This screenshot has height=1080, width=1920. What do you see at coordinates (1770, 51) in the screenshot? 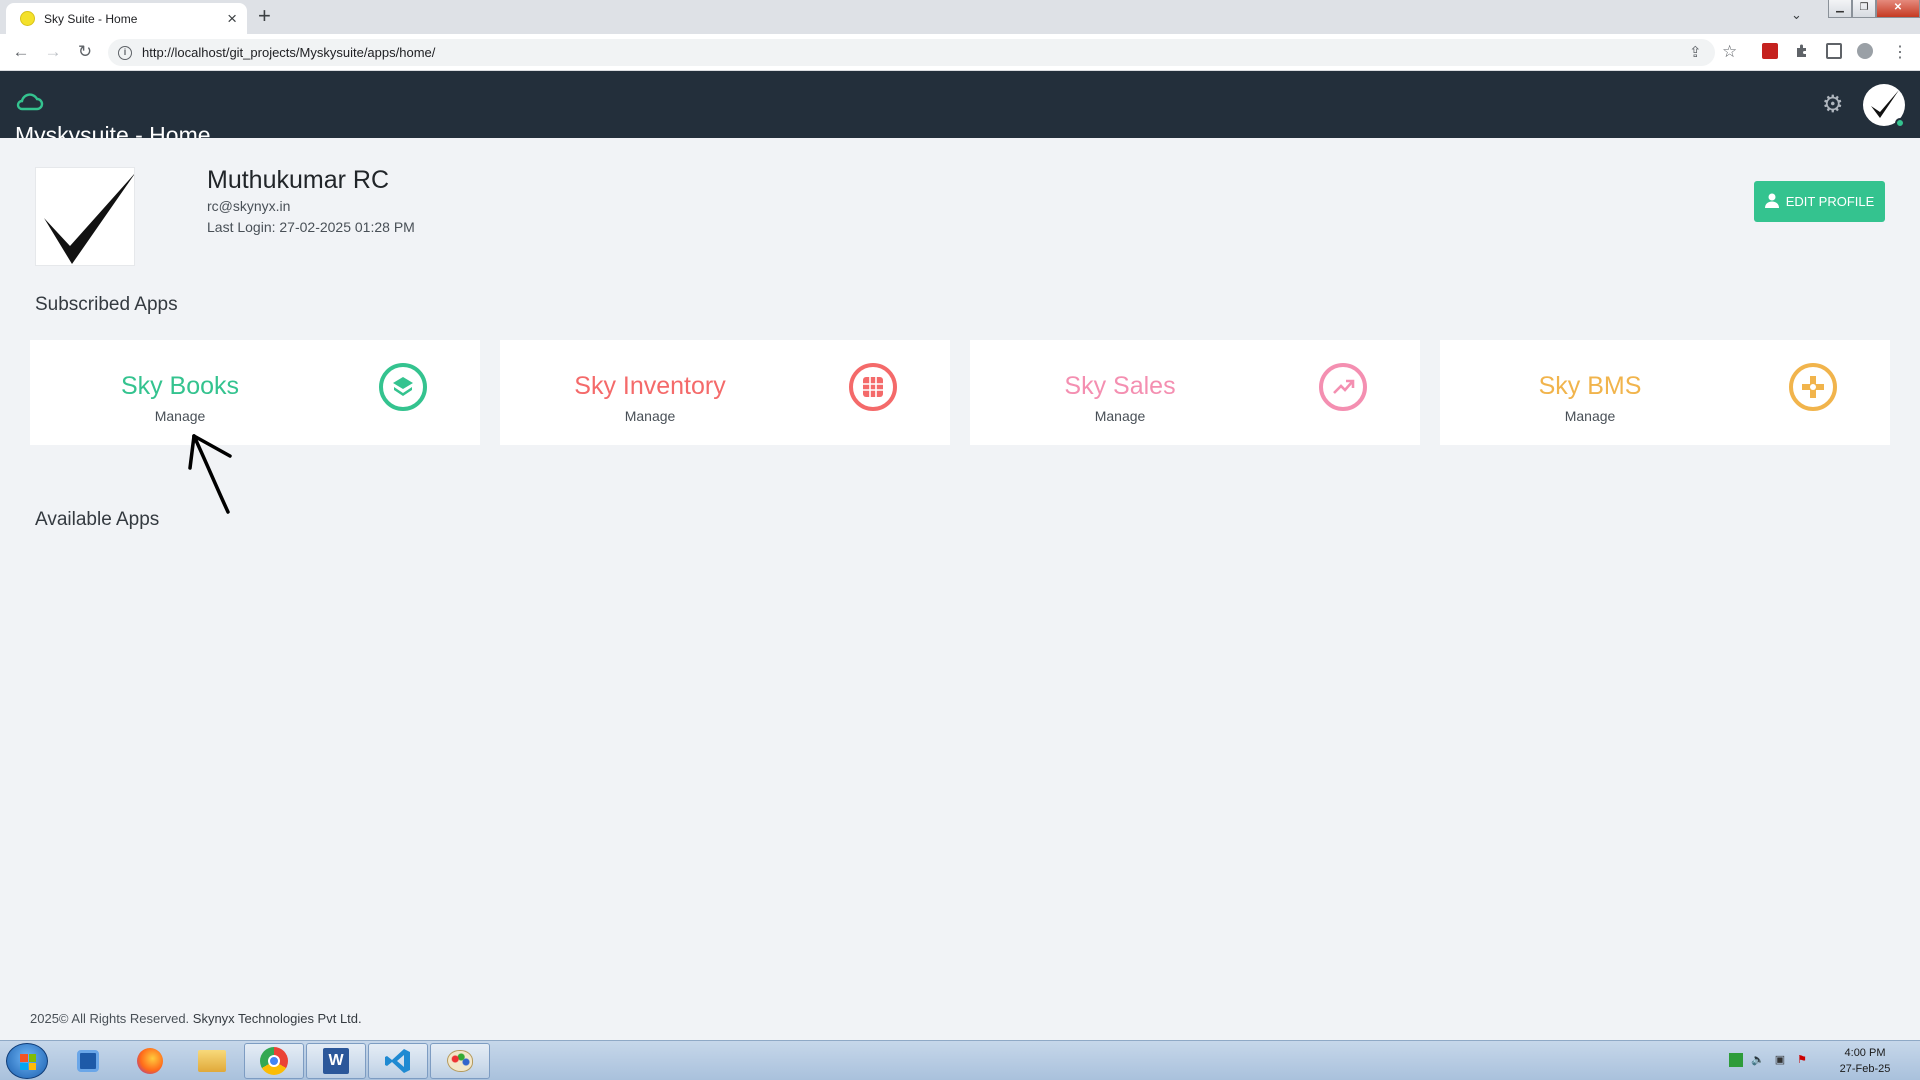
I see `pdf-extension-icon` at bounding box center [1770, 51].